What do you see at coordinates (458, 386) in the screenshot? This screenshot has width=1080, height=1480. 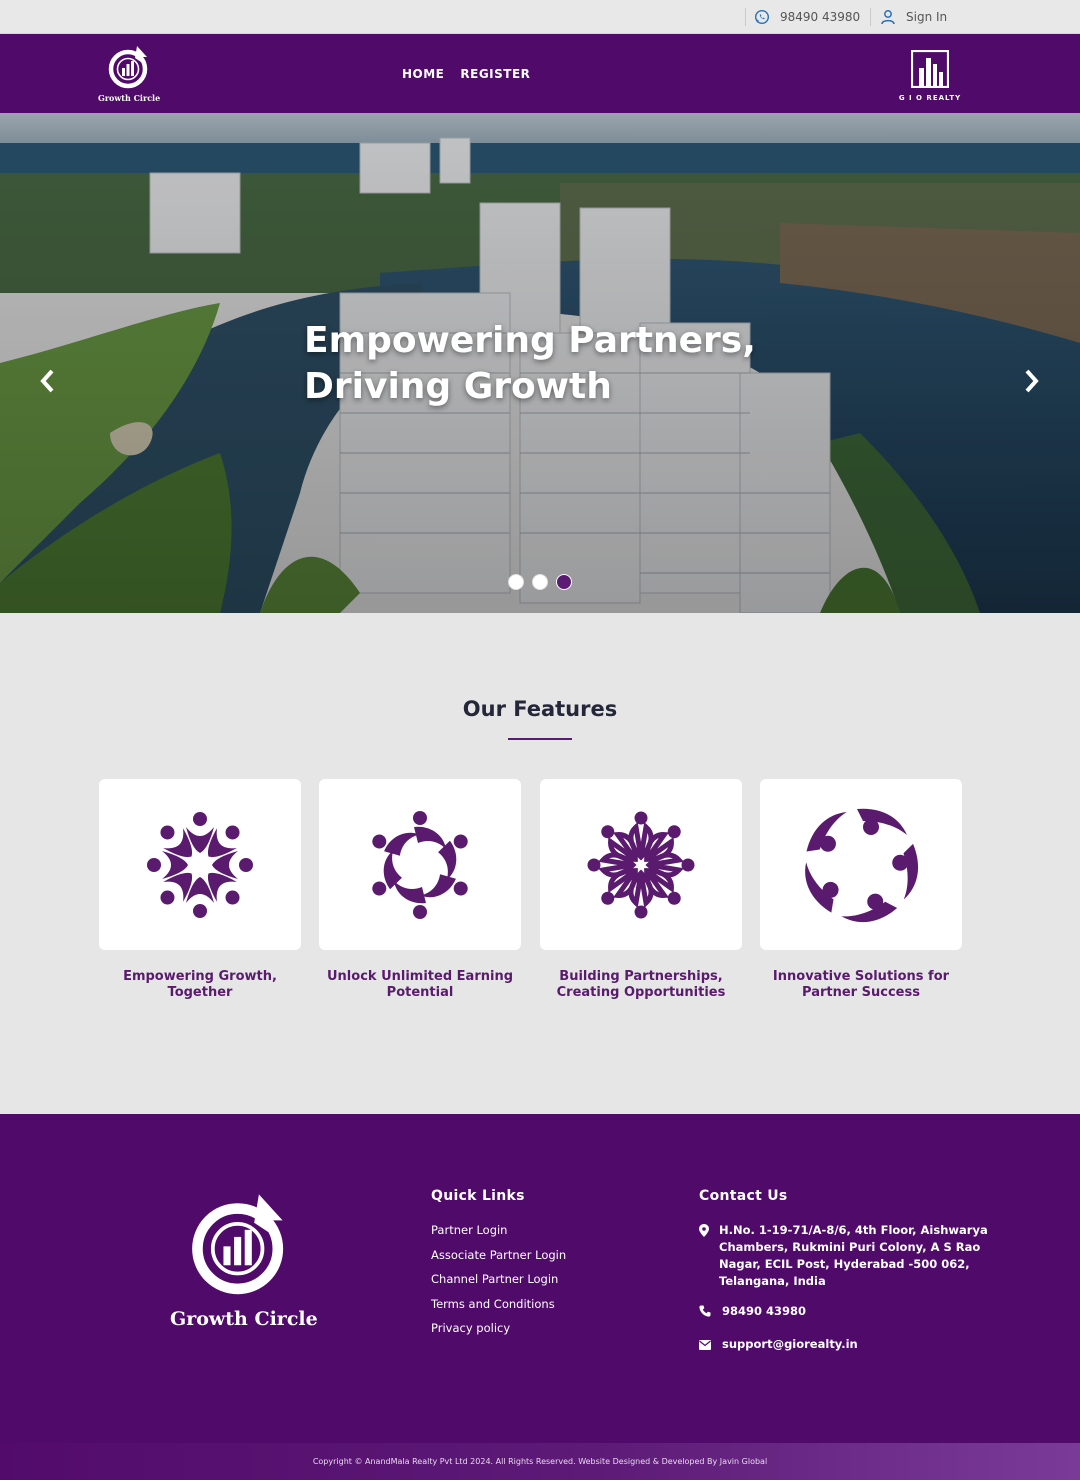 I see `hero-headline-line2: Driving Growth` at bounding box center [458, 386].